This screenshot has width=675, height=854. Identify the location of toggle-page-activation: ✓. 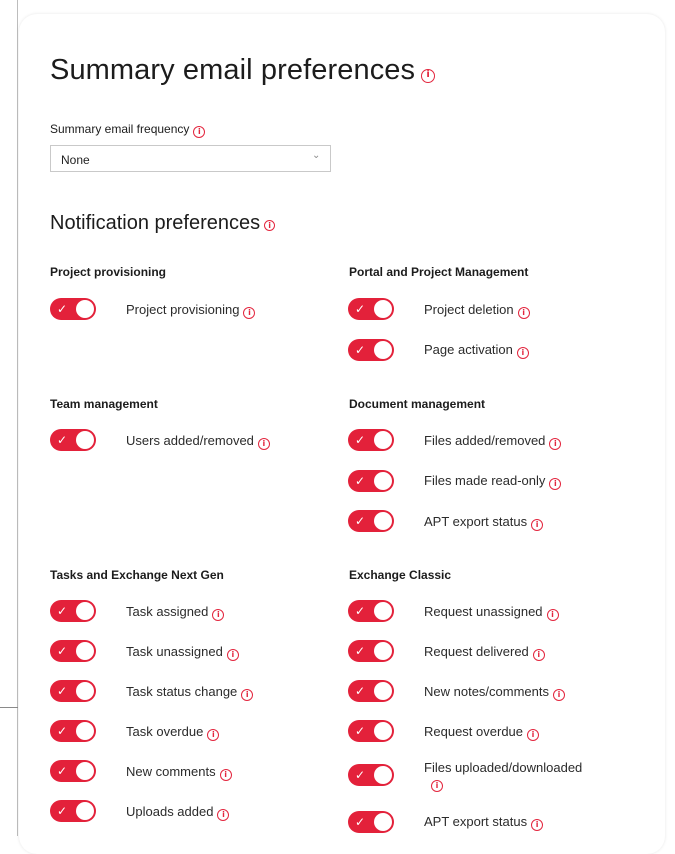
(371, 350).